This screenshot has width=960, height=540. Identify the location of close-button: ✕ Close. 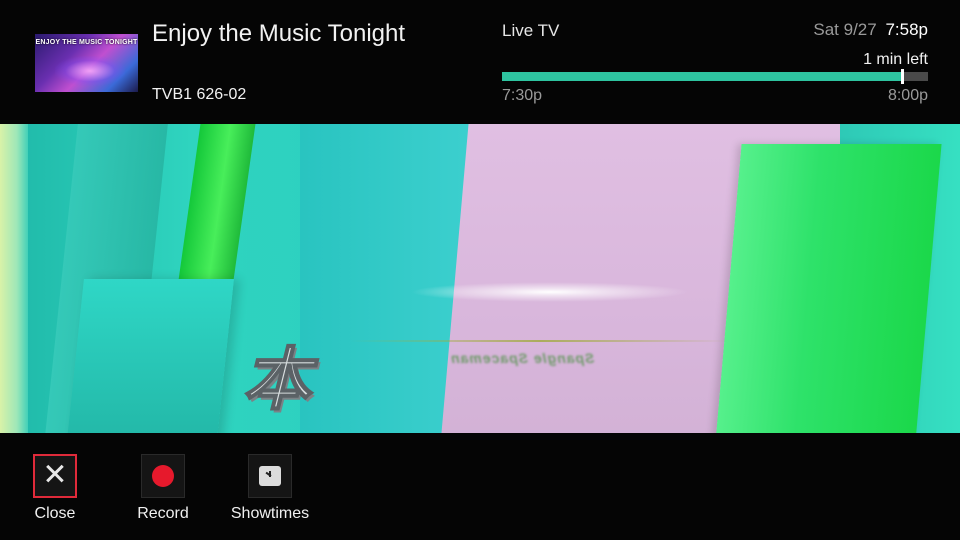
(55, 488).